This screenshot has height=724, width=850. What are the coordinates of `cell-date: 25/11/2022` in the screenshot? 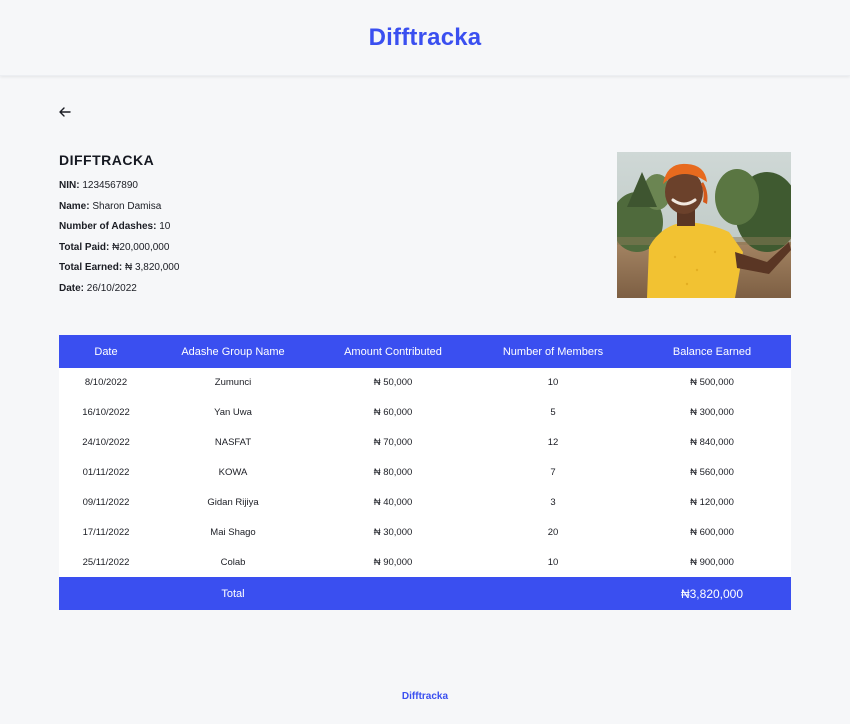 It's located at (106, 562).